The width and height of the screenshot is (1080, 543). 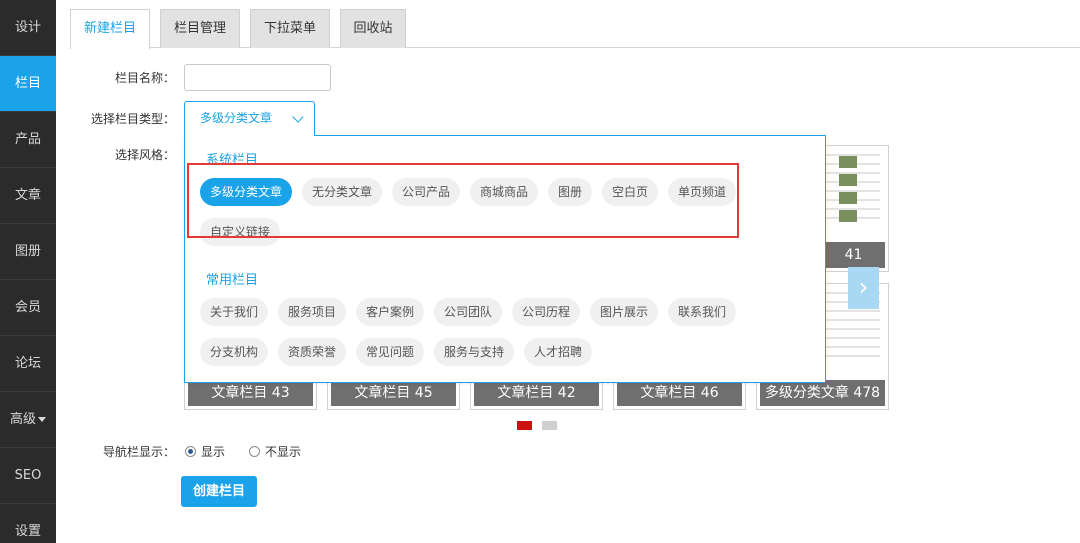 I want to click on common-columns-title: 常用栏目, so click(x=232, y=280).